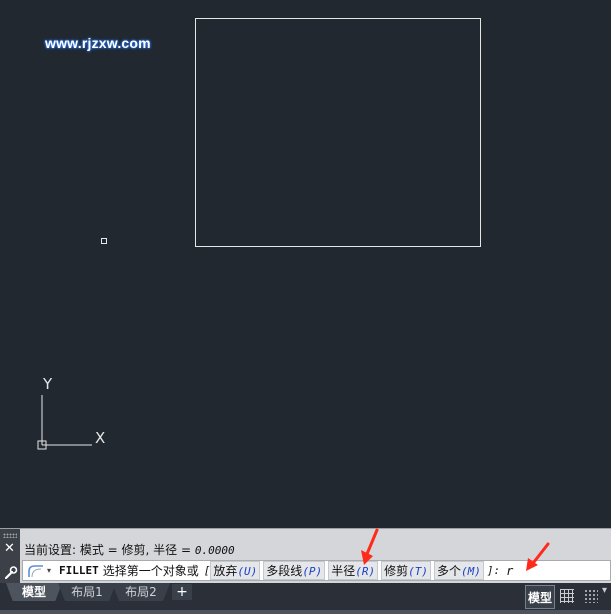 The image size is (611, 614). What do you see at coordinates (98, 43) in the screenshot?
I see `watermark: www.rjzxw.com` at bounding box center [98, 43].